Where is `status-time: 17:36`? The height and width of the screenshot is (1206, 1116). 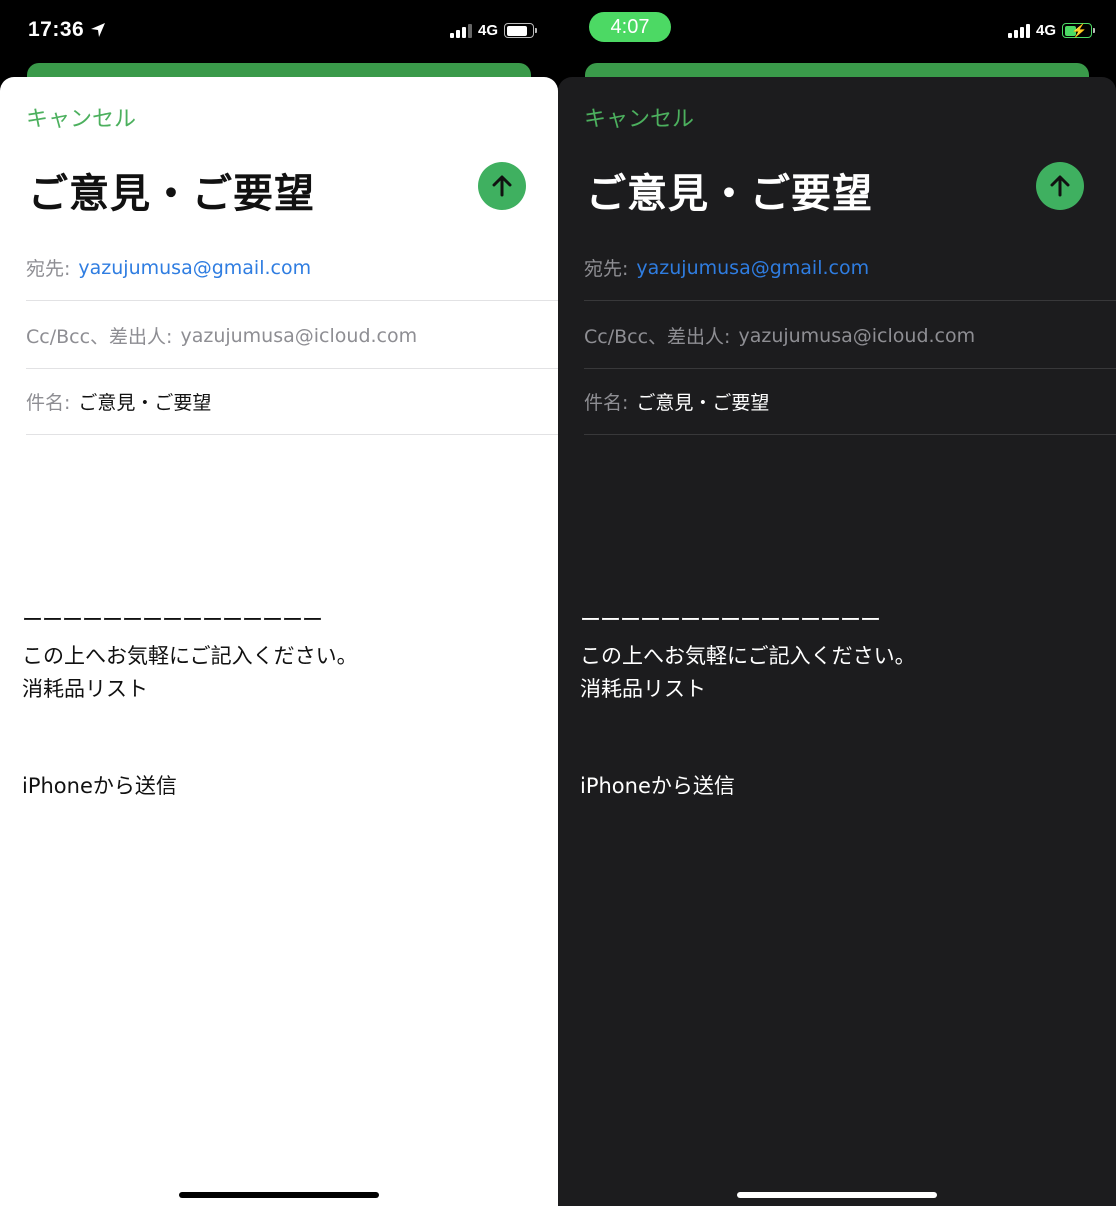 status-time: 17:36 is located at coordinates (67, 30).